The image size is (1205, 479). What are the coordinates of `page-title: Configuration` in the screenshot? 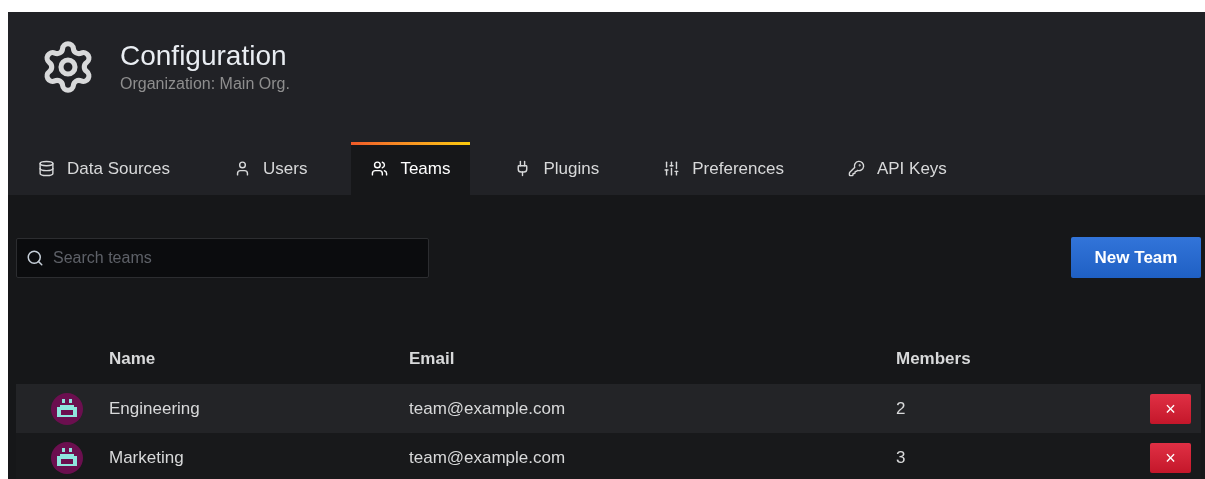 It's located at (204, 56).